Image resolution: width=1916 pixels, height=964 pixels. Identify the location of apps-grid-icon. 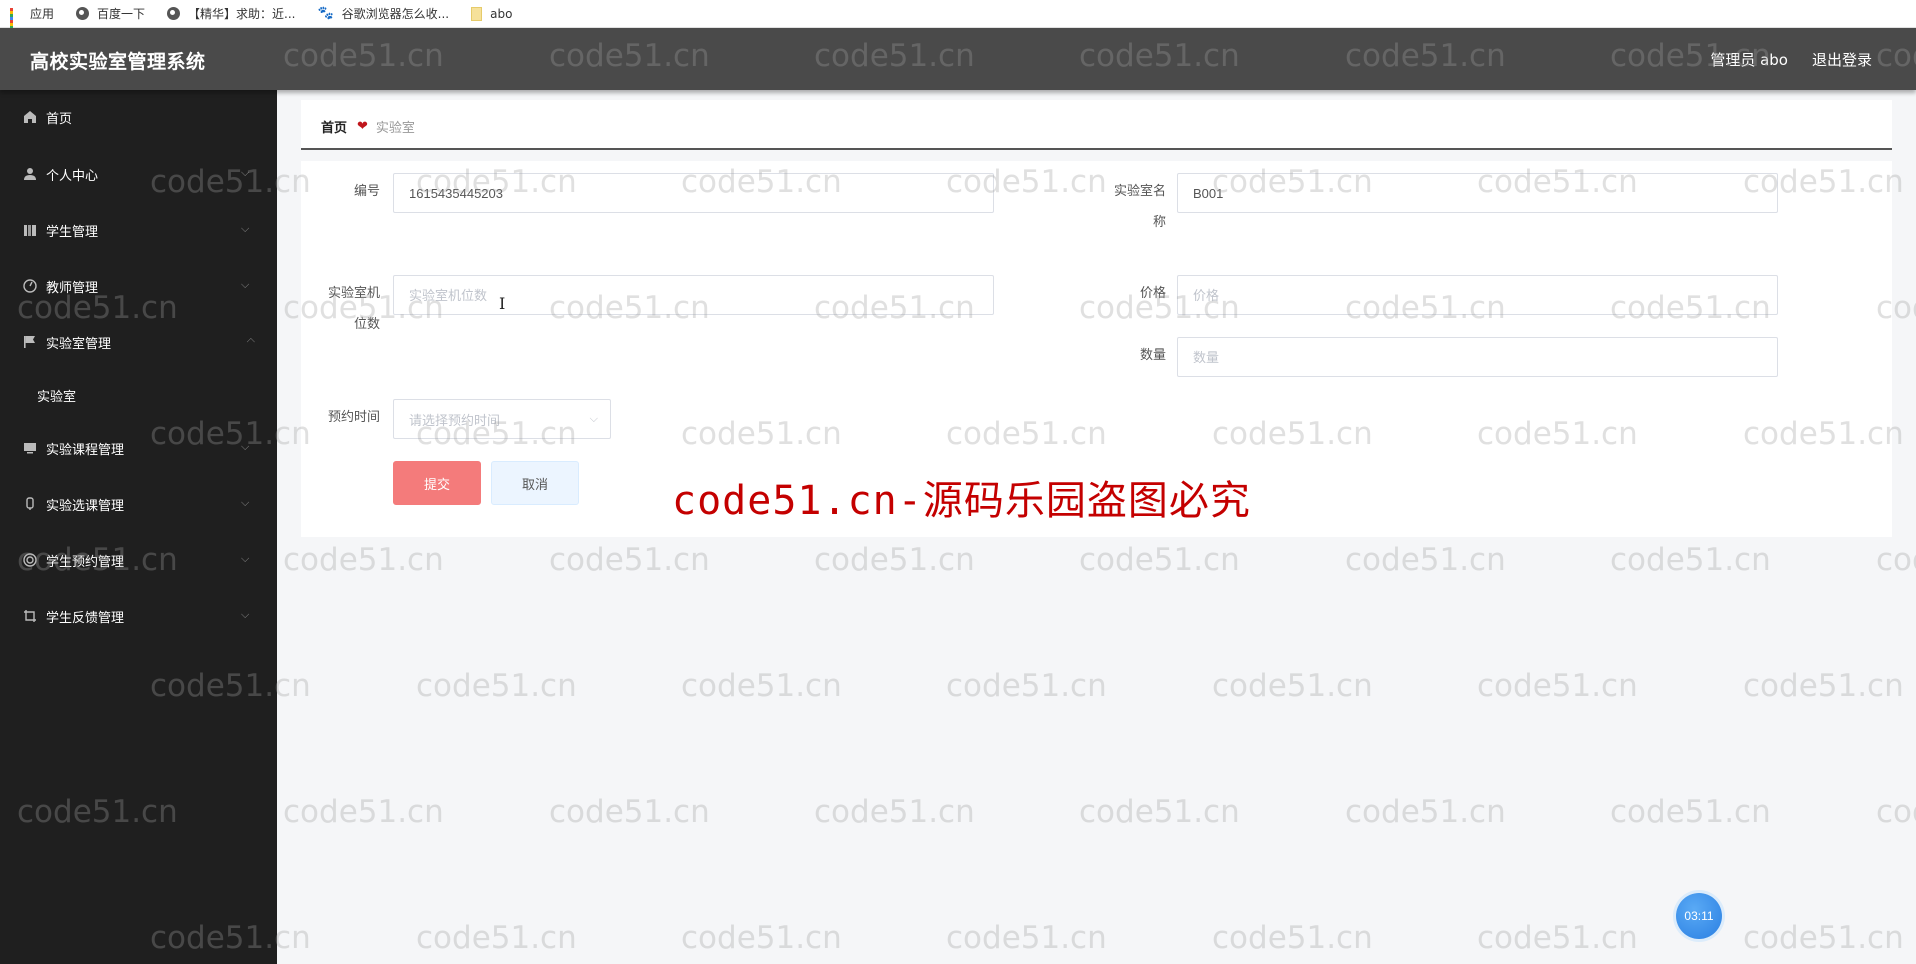
(16, 21).